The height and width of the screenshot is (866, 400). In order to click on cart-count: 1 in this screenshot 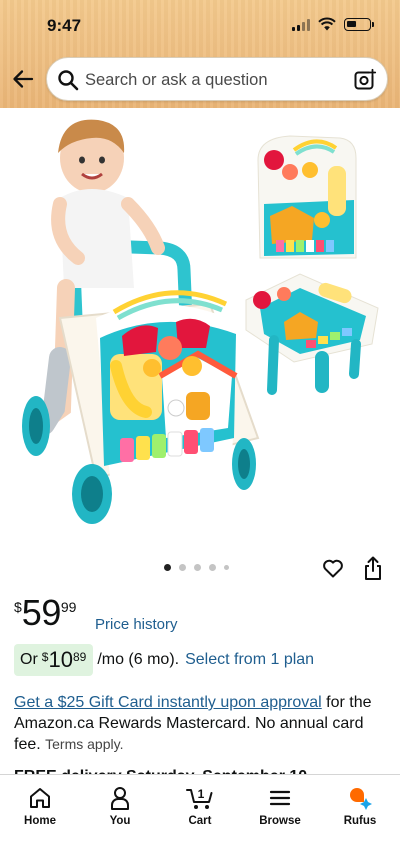, I will do `click(201, 794)`.